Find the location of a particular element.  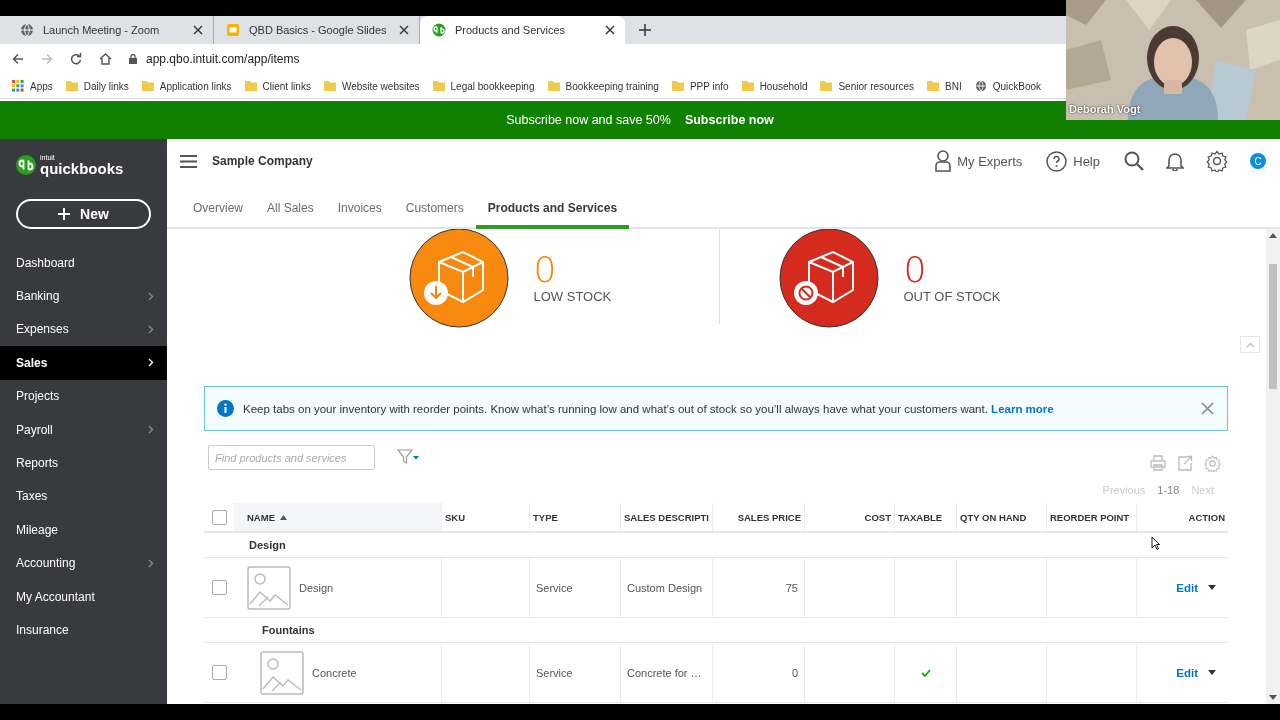

menu-icon is located at coordinates (188, 161).